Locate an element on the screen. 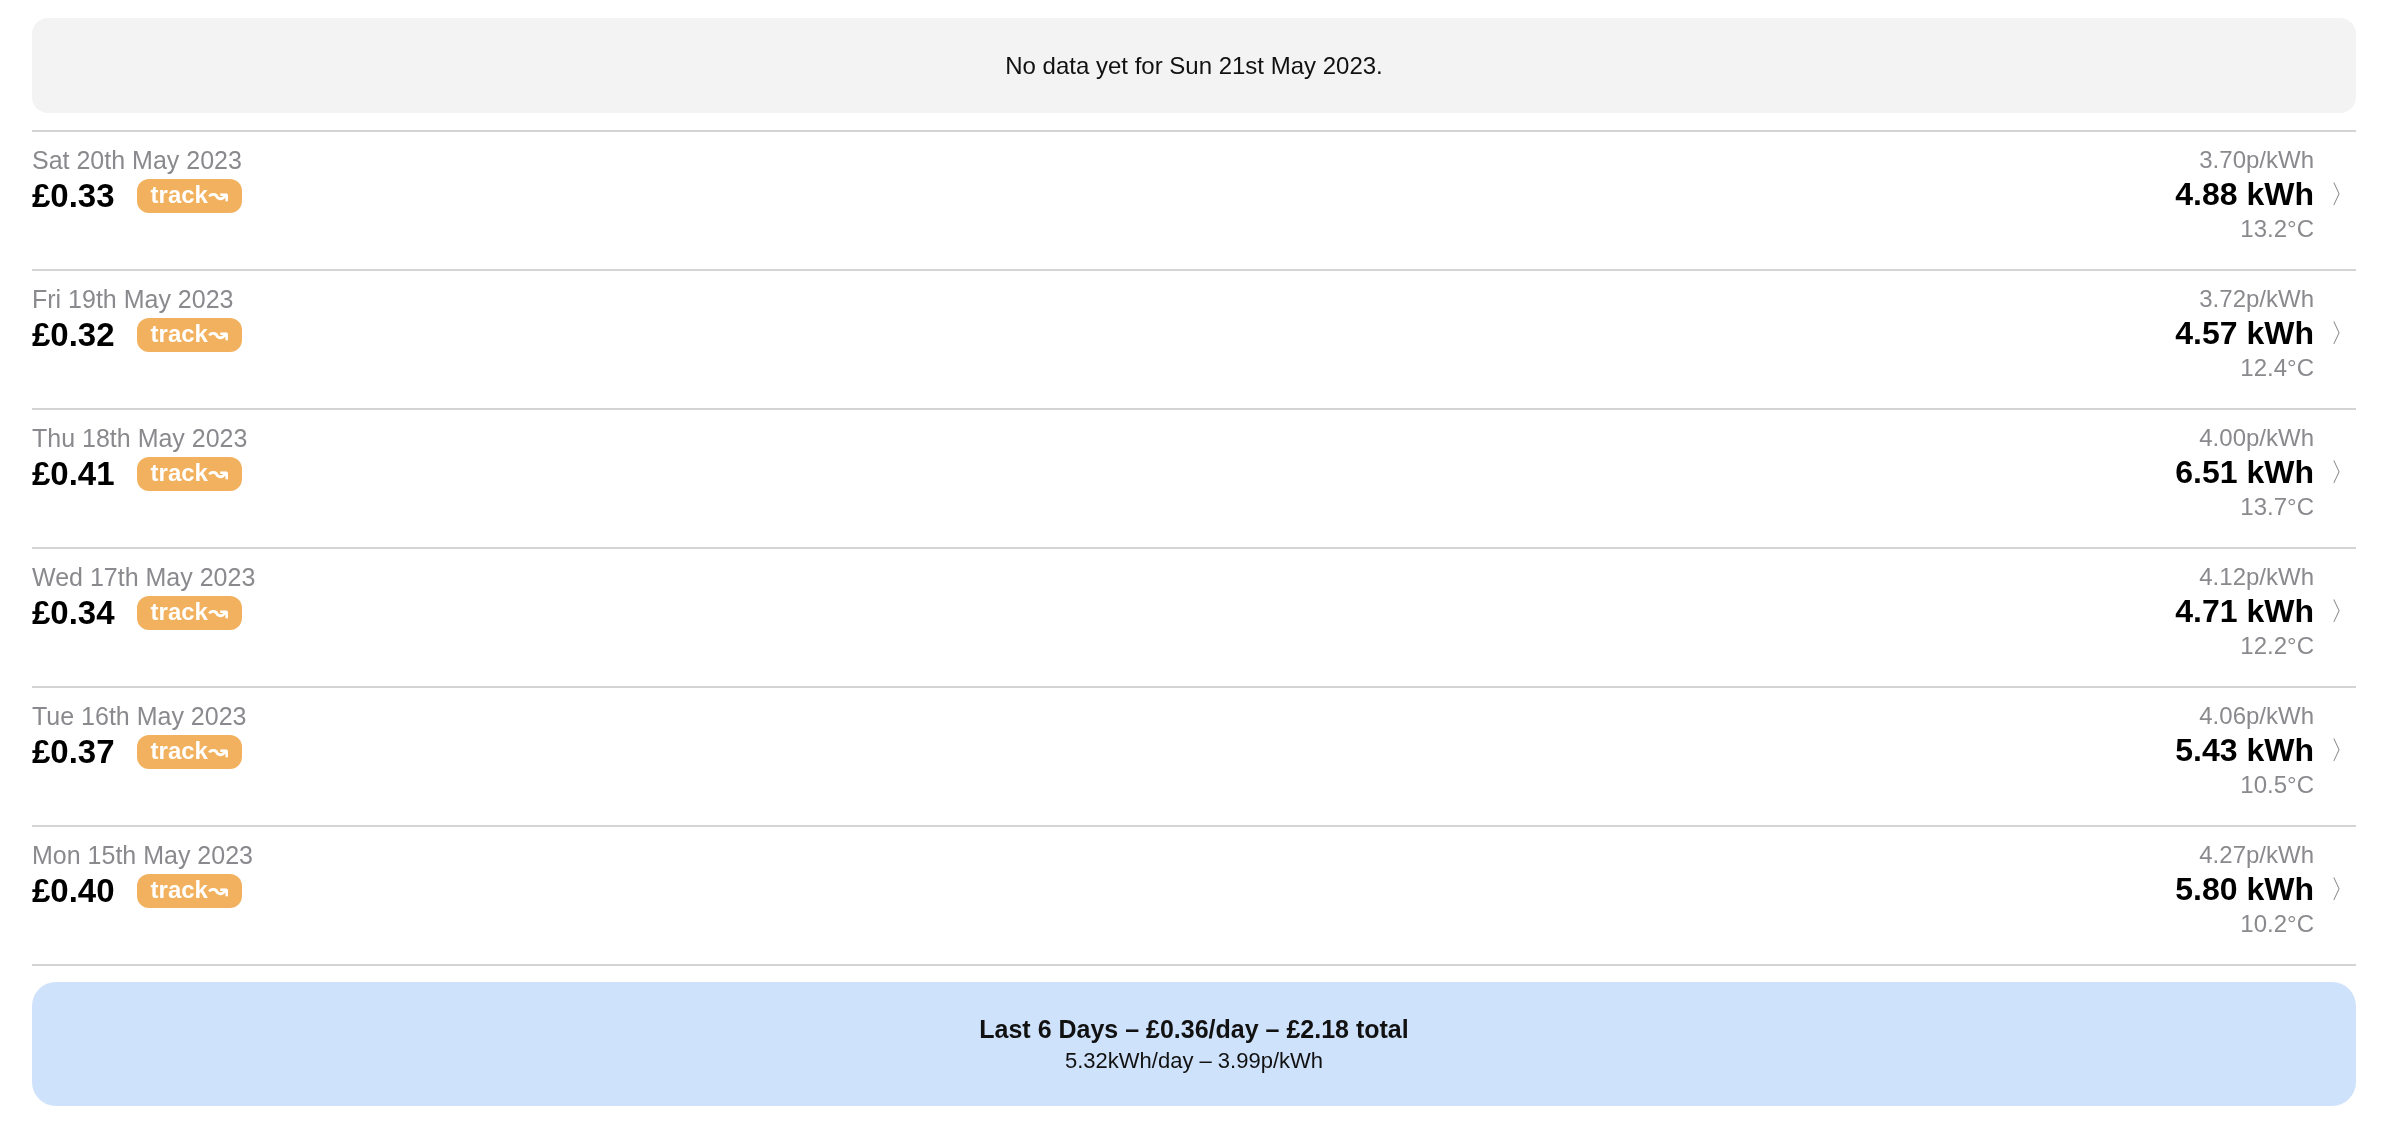 The height and width of the screenshot is (1133, 2388). day-date: Wed 17th May 2023 is located at coordinates (144, 577).